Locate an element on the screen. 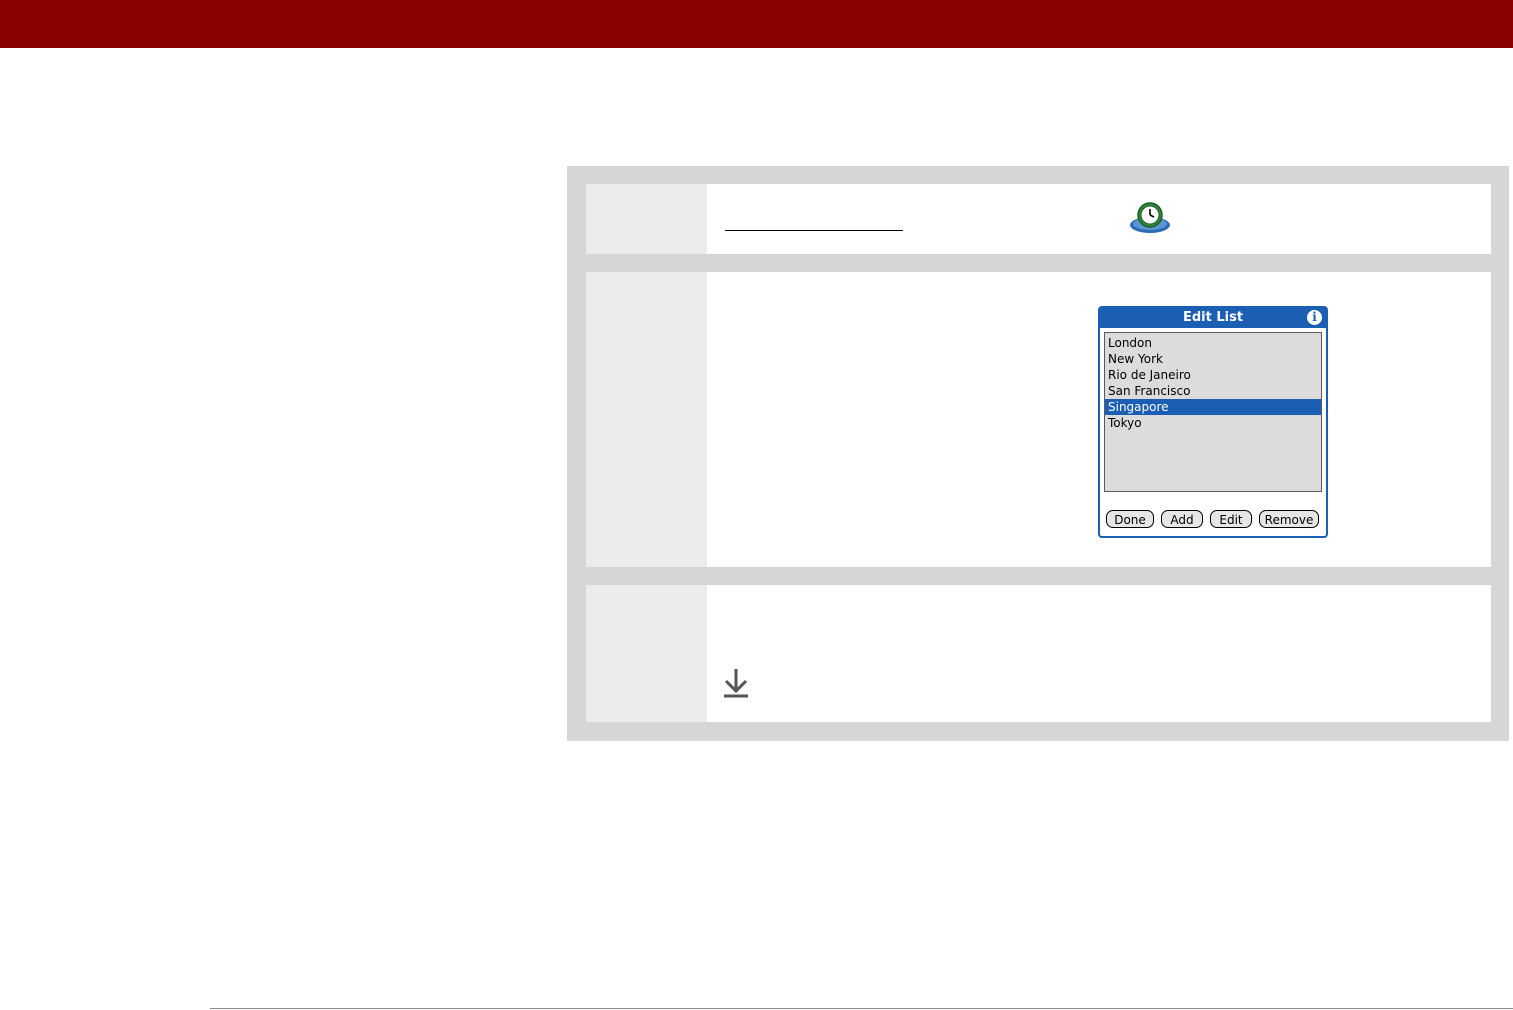  info-icon: i is located at coordinates (1314, 317).